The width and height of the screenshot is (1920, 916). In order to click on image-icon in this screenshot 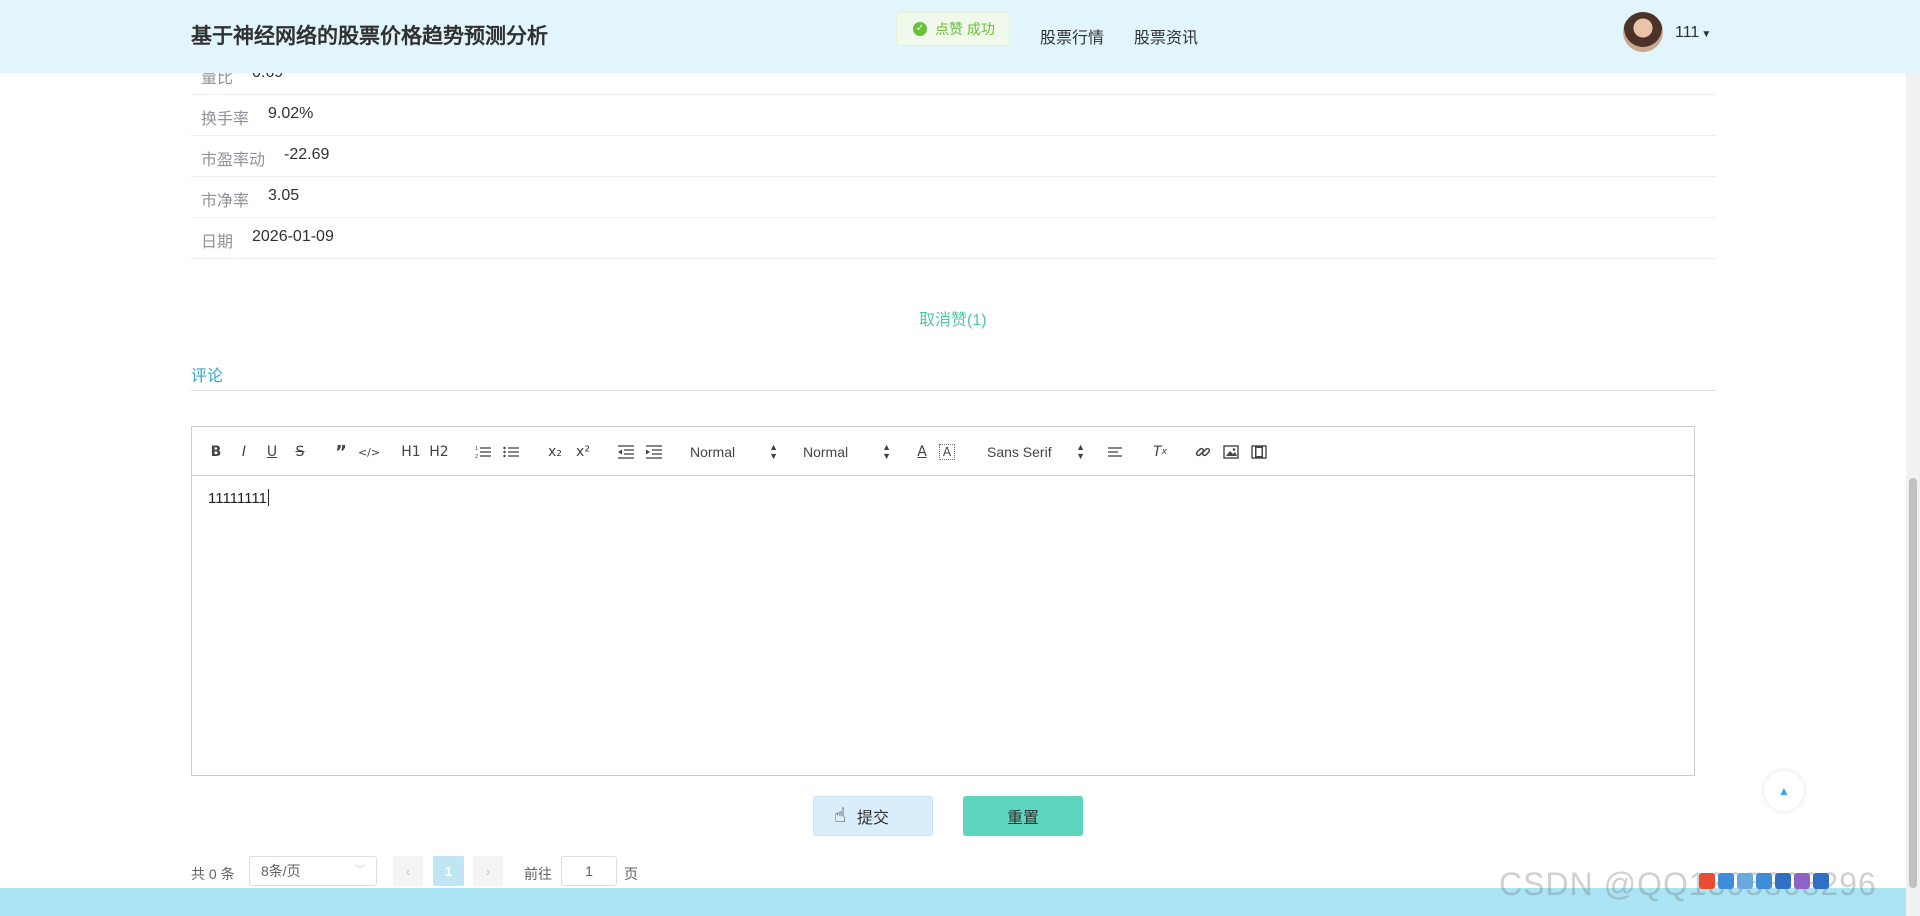, I will do `click(1231, 452)`.